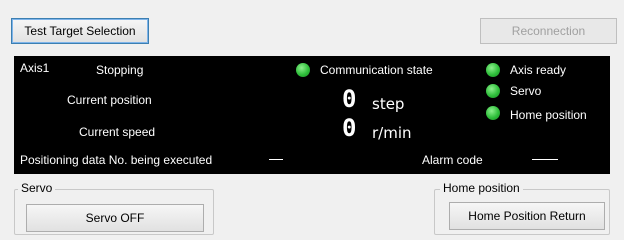 The height and width of the screenshot is (240, 624). What do you see at coordinates (376, 70) in the screenshot?
I see `communication-state-label: Communication state` at bounding box center [376, 70].